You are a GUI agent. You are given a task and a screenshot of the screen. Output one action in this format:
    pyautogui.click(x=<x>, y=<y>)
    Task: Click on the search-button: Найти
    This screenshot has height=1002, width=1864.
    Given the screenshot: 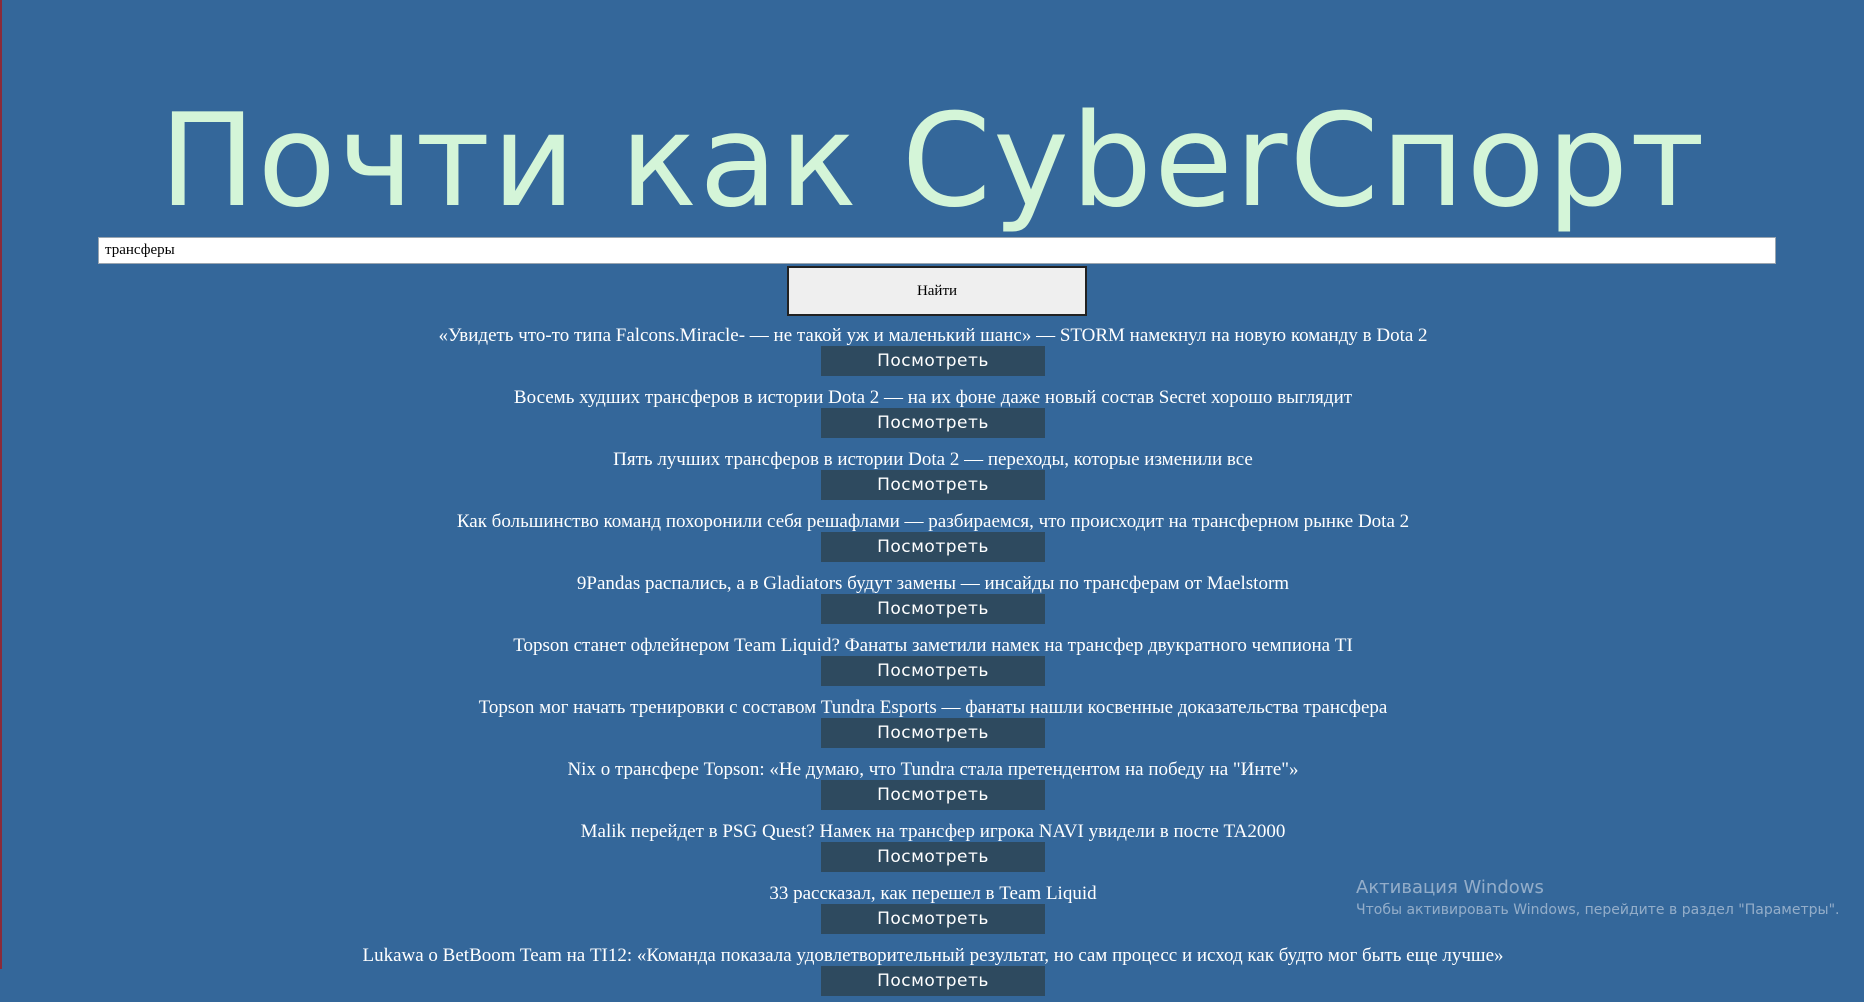 What is the action you would take?
    pyautogui.click(x=937, y=291)
    